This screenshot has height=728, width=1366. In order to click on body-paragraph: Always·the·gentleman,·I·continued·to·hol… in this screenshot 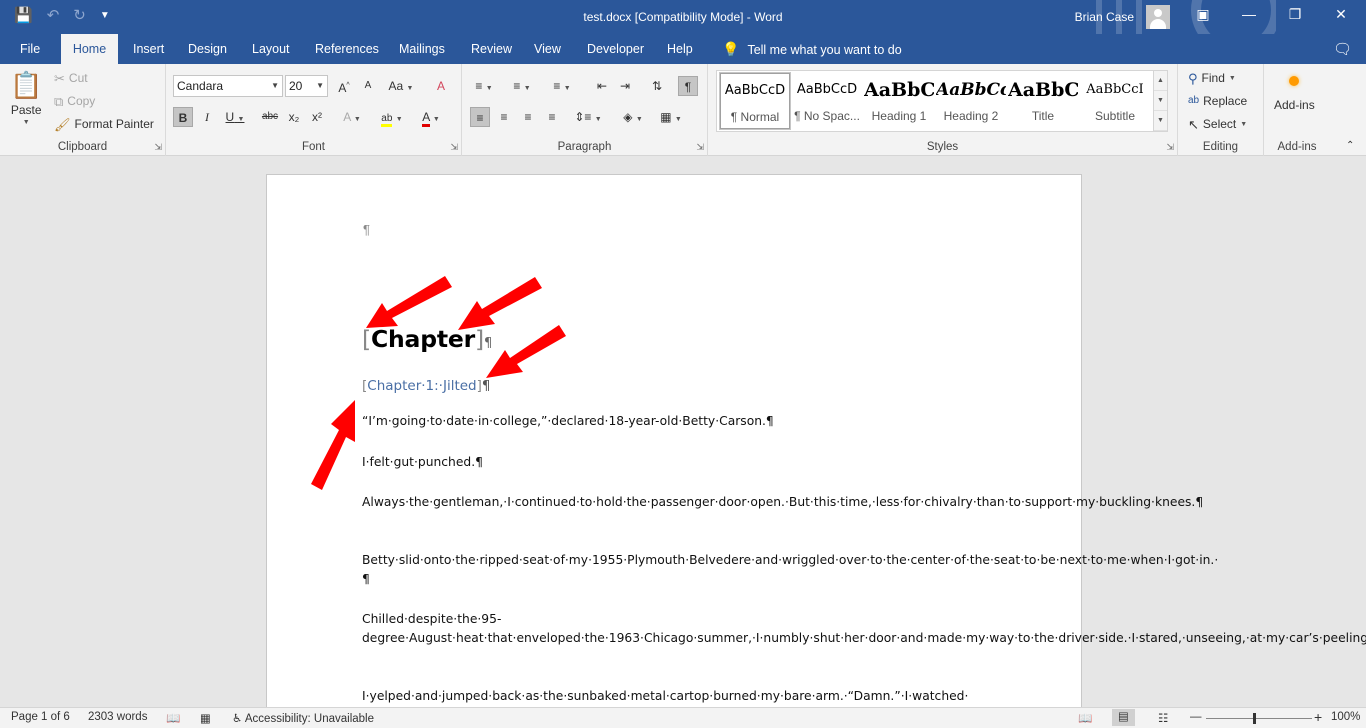, I will do `click(782, 502)`.